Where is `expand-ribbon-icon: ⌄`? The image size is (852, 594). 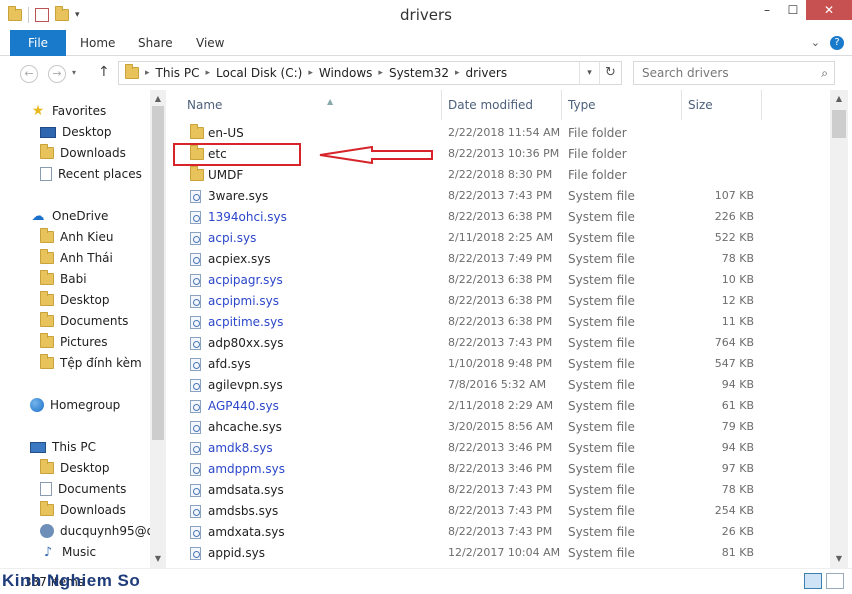 expand-ribbon-icon: ⌄ is located at coordinates (815, 43).